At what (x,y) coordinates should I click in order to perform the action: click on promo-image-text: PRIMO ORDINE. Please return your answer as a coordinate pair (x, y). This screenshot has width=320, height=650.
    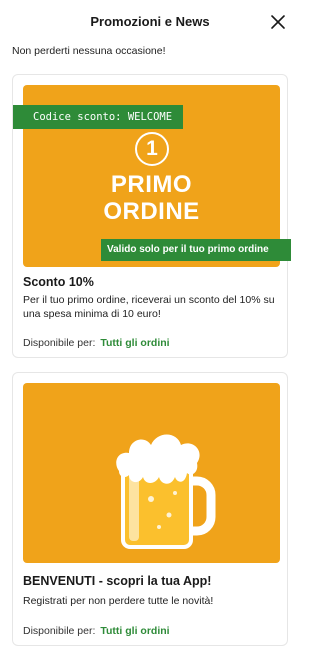
    Looking at the image, I should click on (151, 198).